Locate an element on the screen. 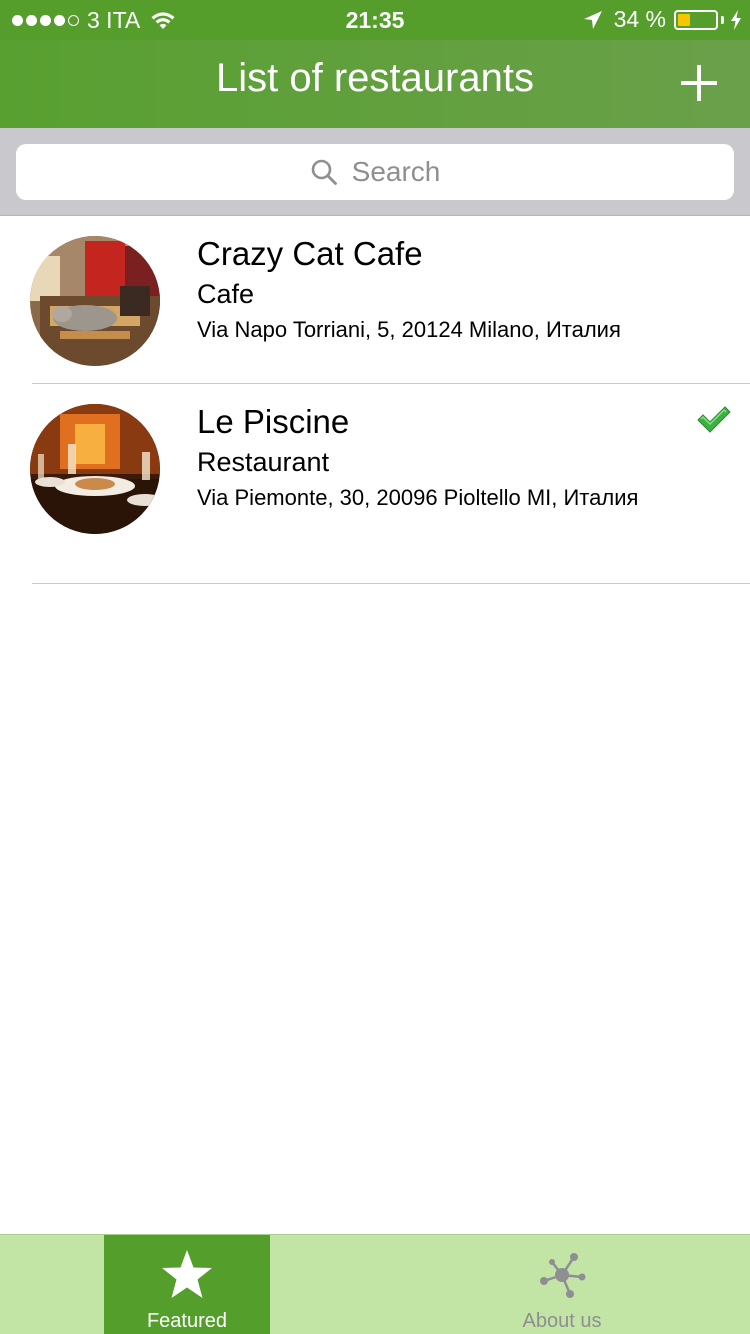  status-bar: 3 ITA 21:35 34 % is located at coordinates (375, 20).